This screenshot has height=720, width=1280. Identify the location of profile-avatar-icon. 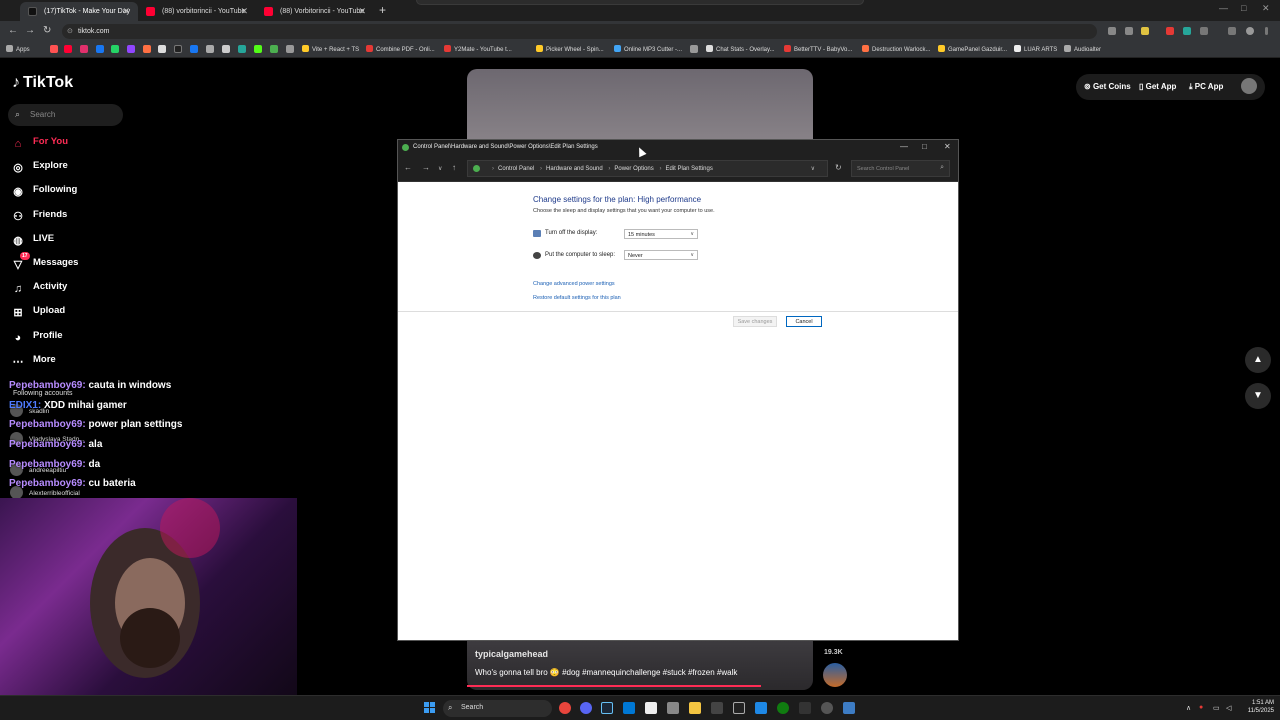
(1250, 31).